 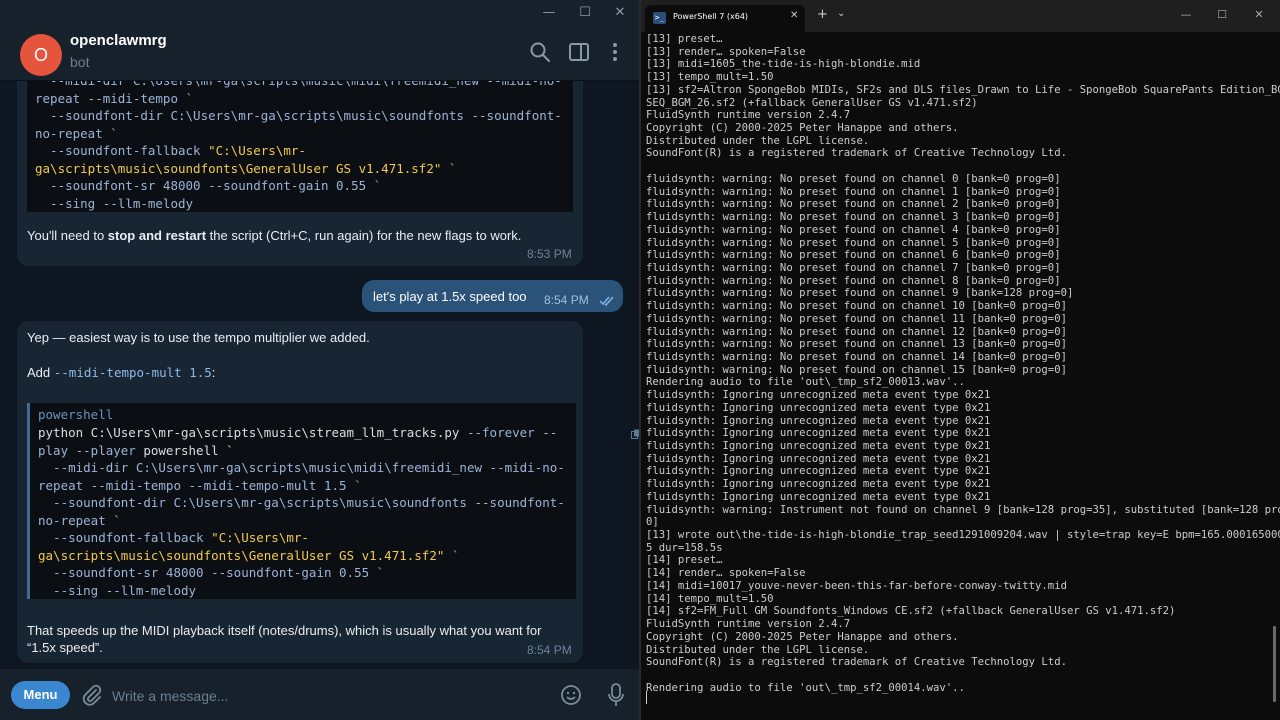 What do you see at coordinates (960, 16) in the screenshot?
I see `terminal-tabbar: >_ PowerShell 7 (x64) ✕ + ⌄ — ☐ ✕` at bounding box center [960, 16].